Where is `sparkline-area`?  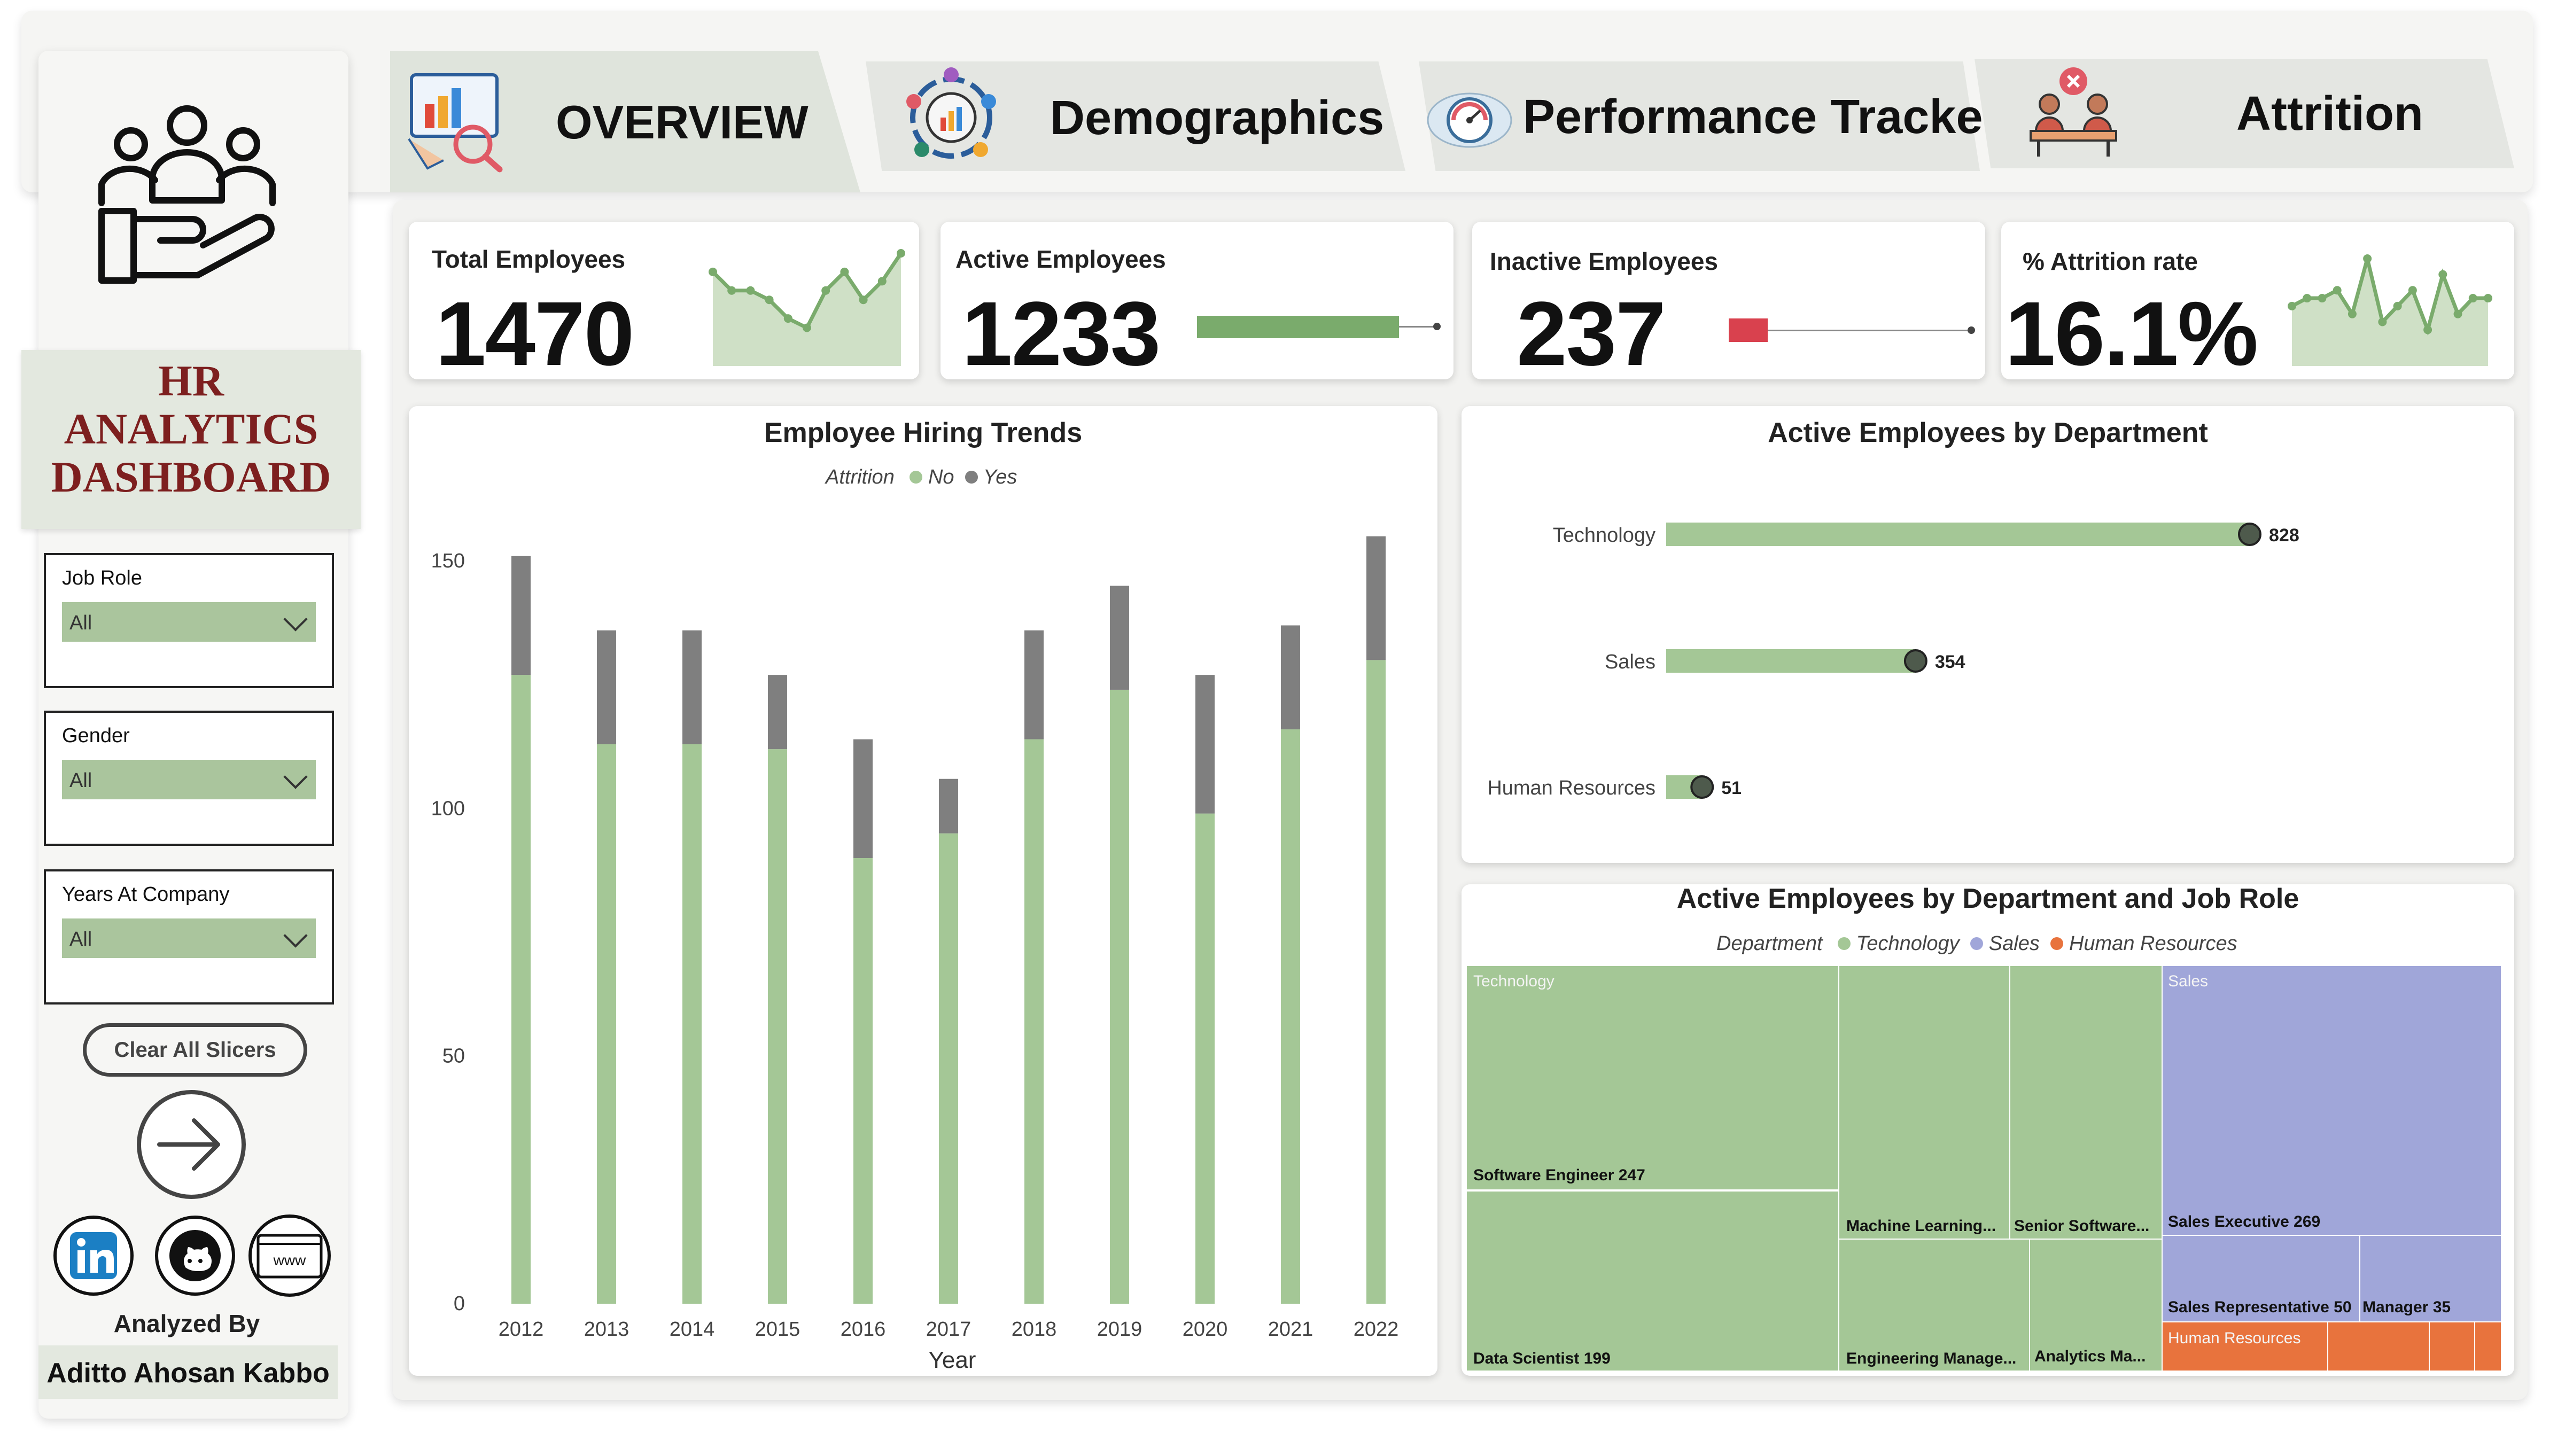 sparkline-area is located at coordinates (807, 310).